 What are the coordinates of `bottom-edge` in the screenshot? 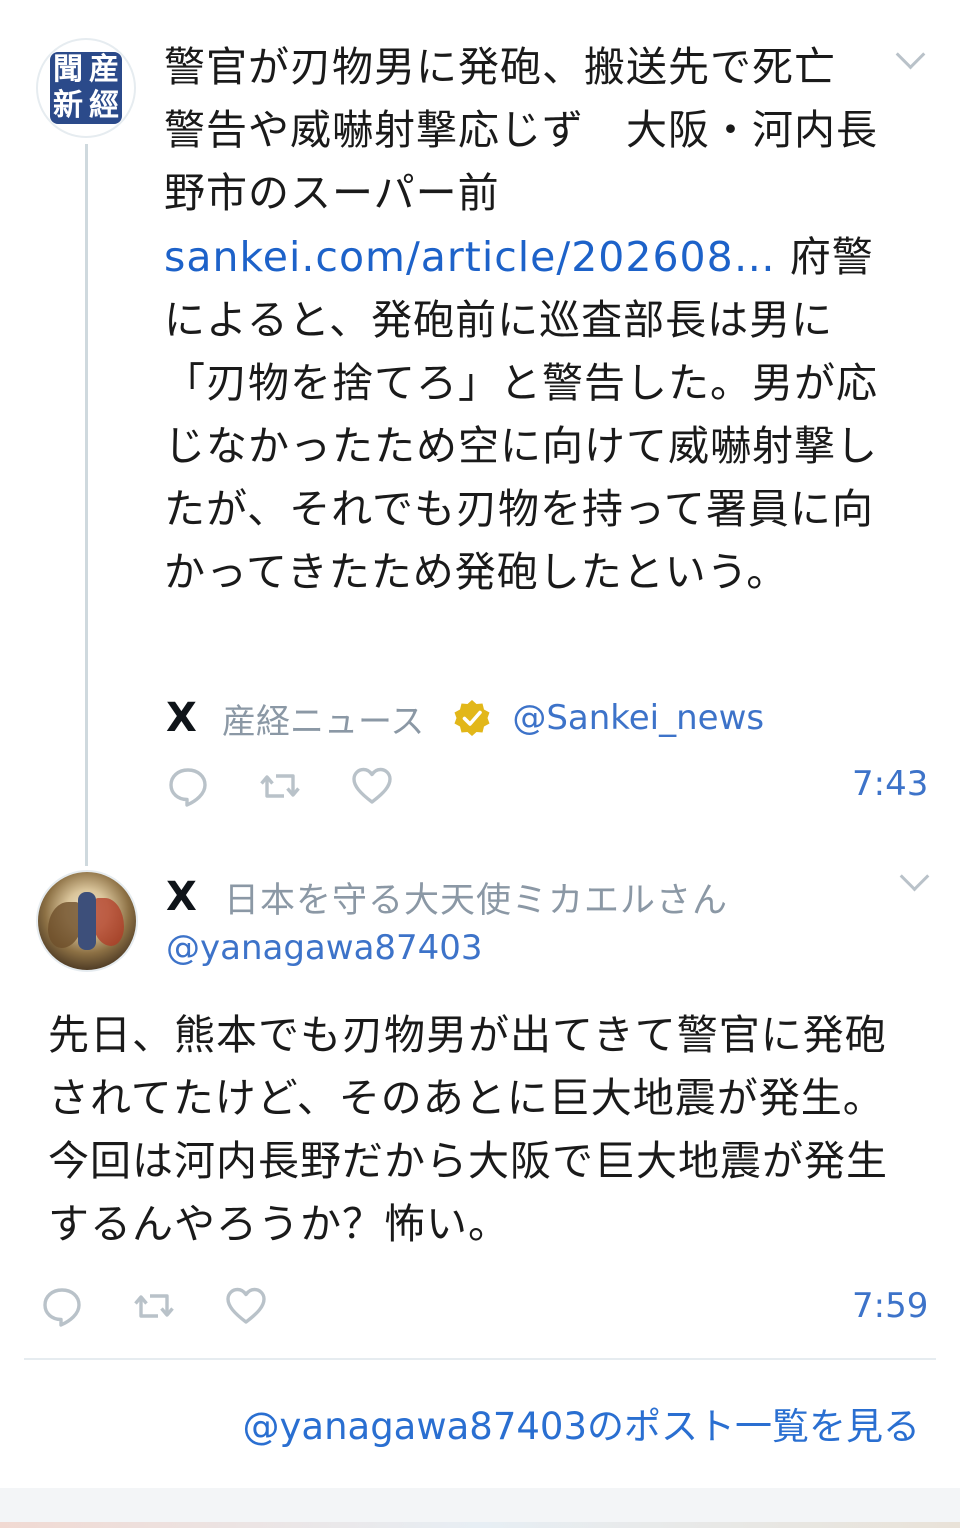 It's located at (480, 1508).